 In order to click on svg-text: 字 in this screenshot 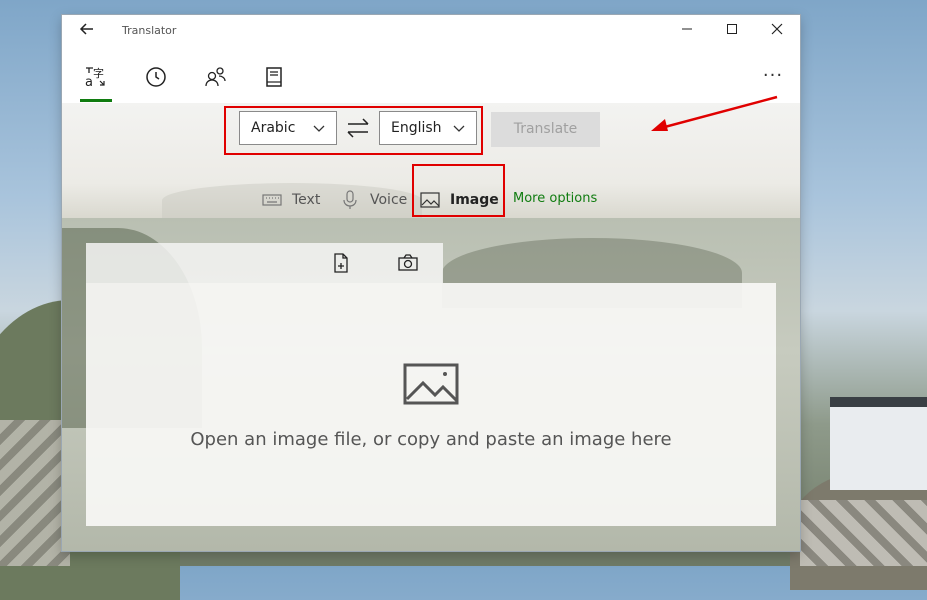, I will do `click(98, 73)`.